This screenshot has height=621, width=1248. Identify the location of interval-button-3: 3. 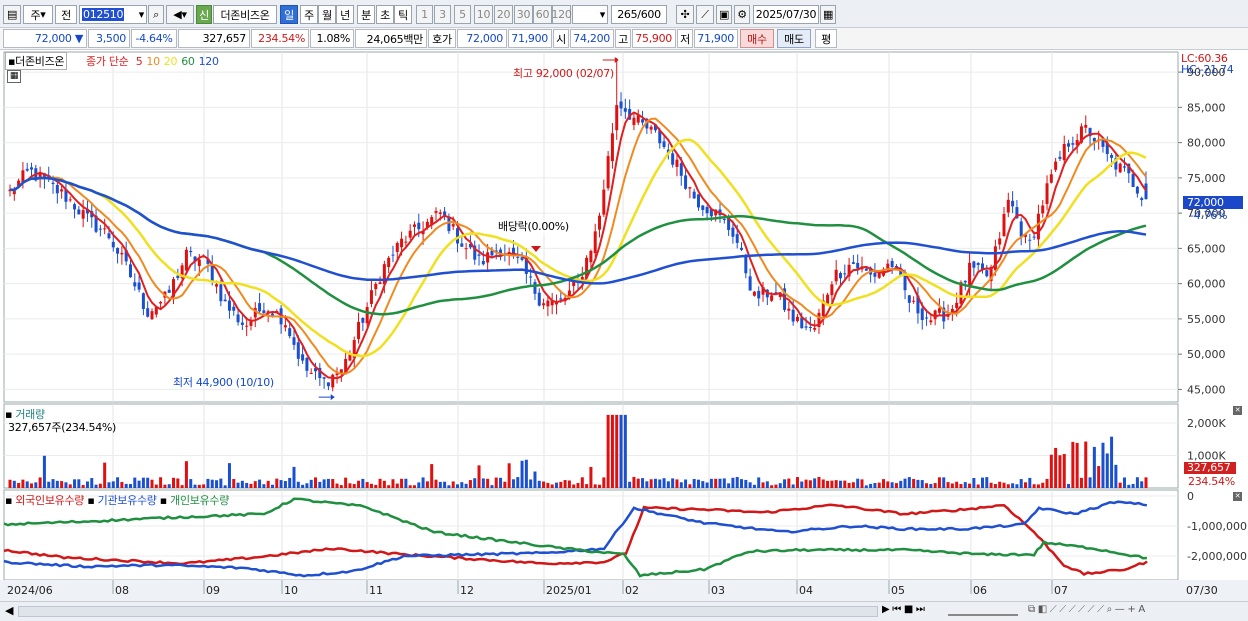
(442, 14).